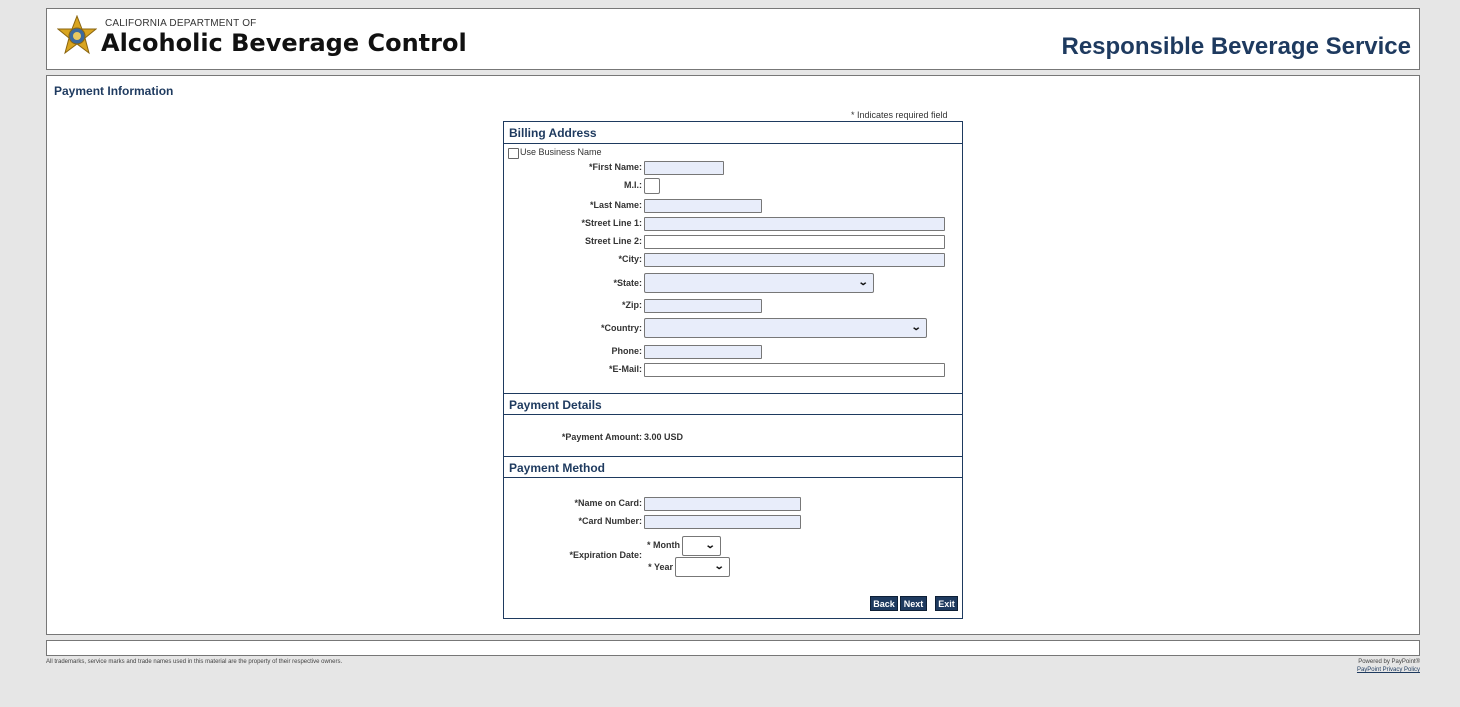 The image size is (1460, 707). What do you see at coordinates (794, 242) in the screenshot?
I see `street2-field` at bounding box center [794, 242].